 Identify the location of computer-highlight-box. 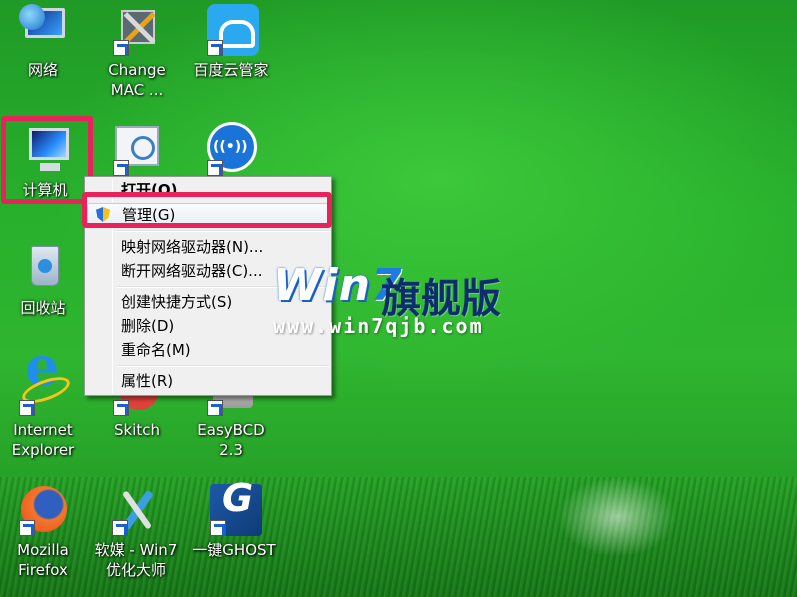
(47, 160).